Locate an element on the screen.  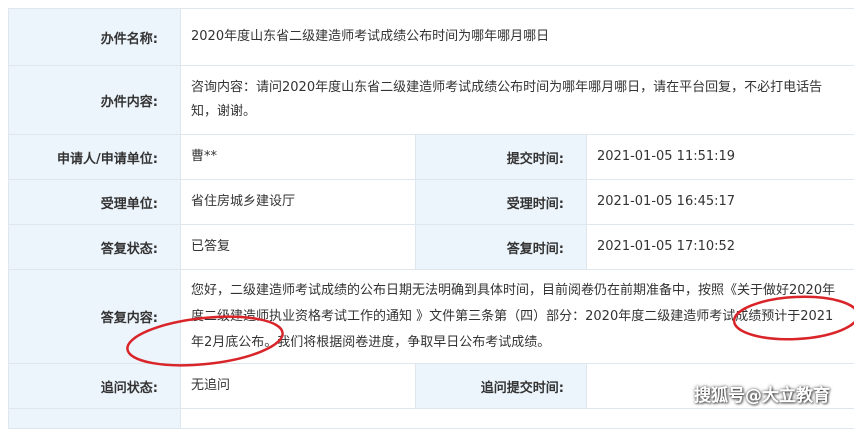
accept-unit-value: 省住房城乡建设厅 is located at coordinates (298, 202).